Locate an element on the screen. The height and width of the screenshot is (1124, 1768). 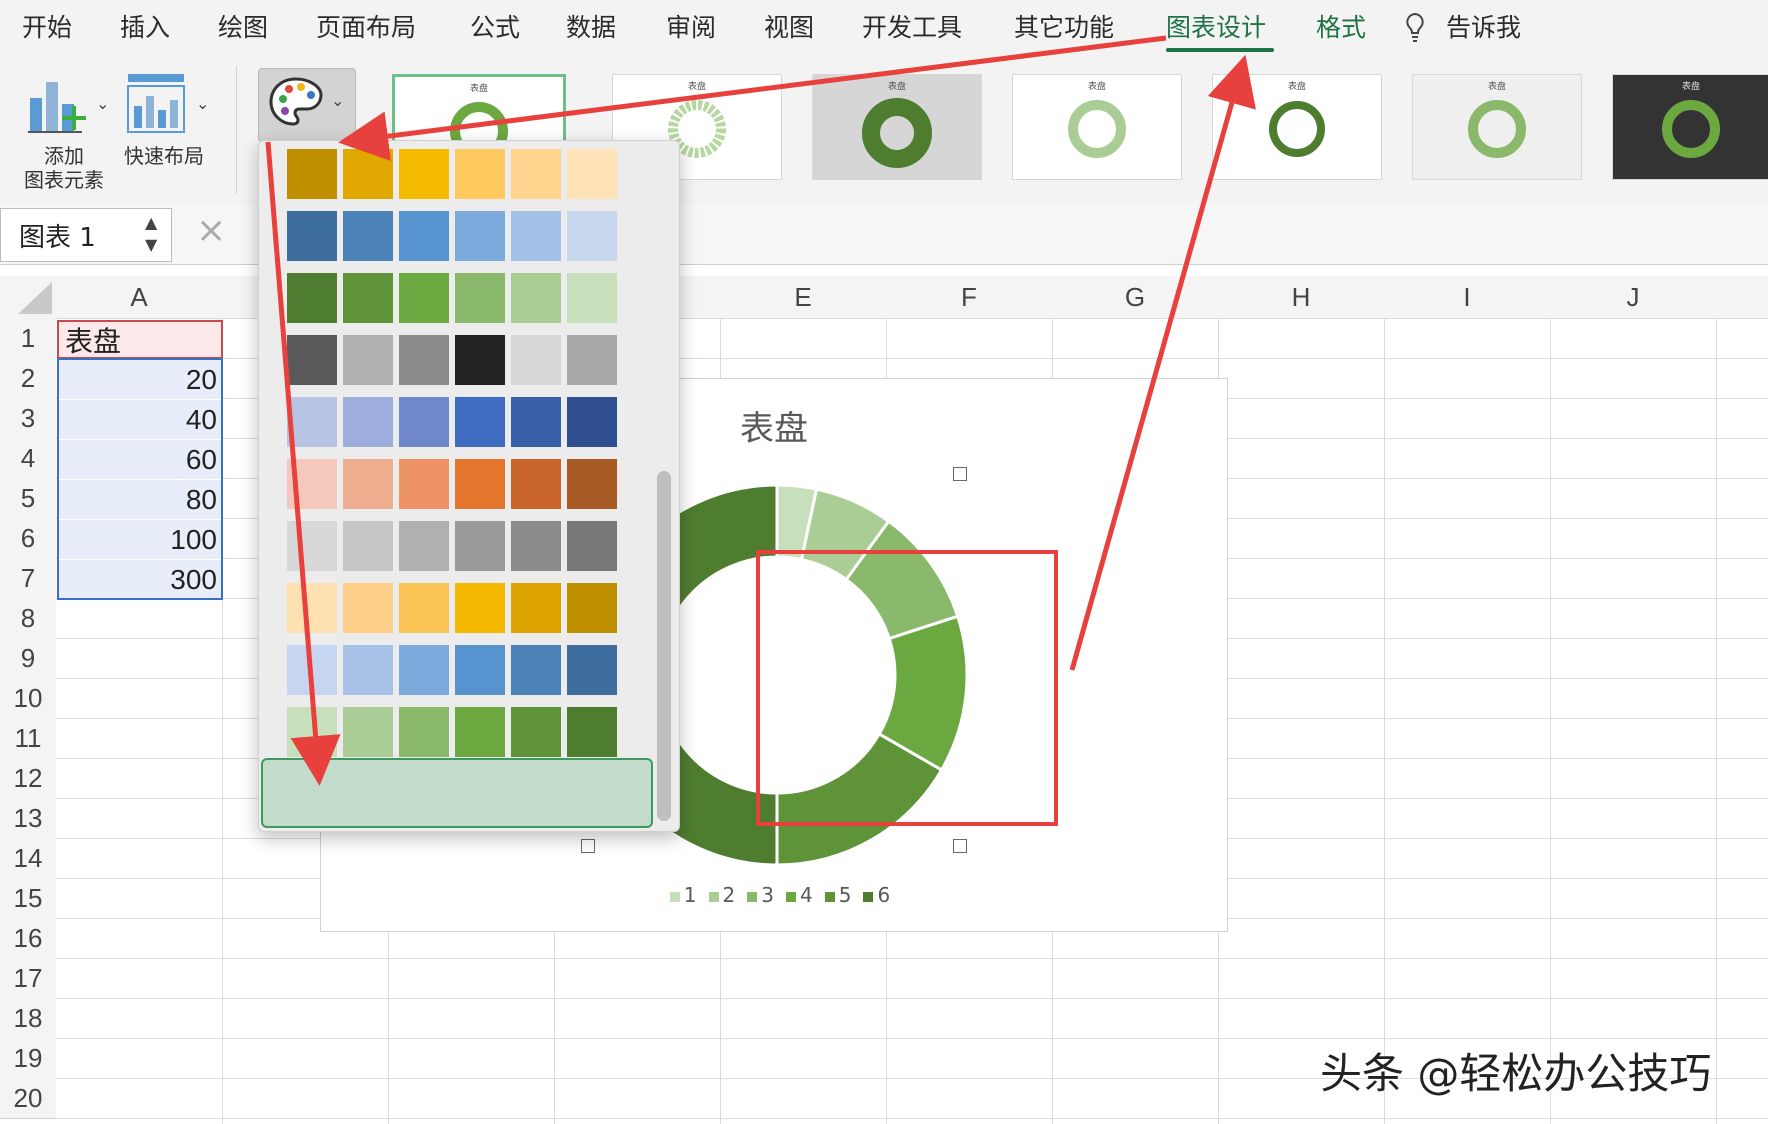
chart-legend: 1 2 3 4 5 6 is located at coordinates (774, 895).